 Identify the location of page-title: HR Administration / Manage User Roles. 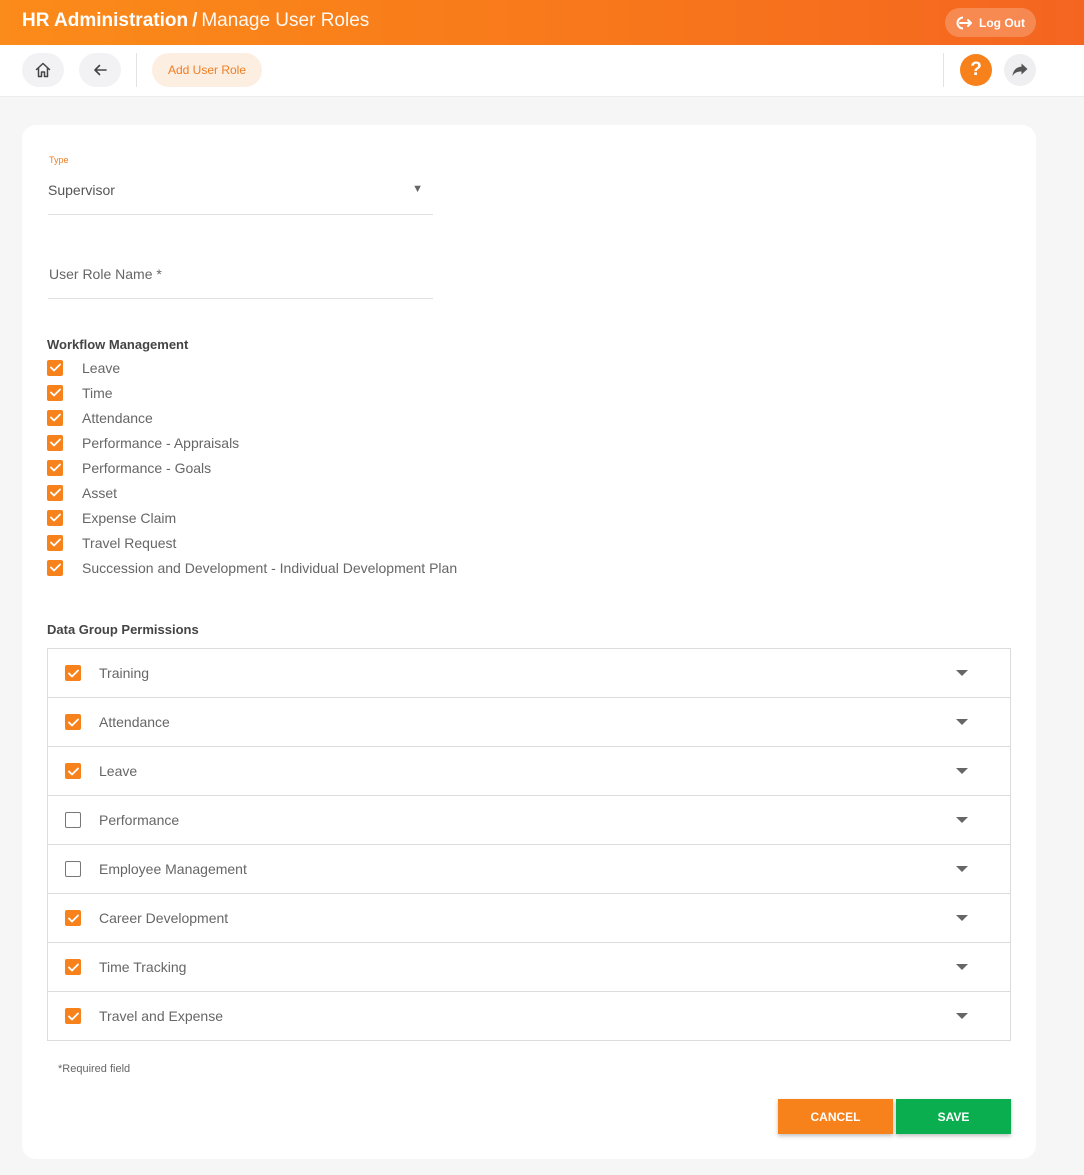
(195, 21).